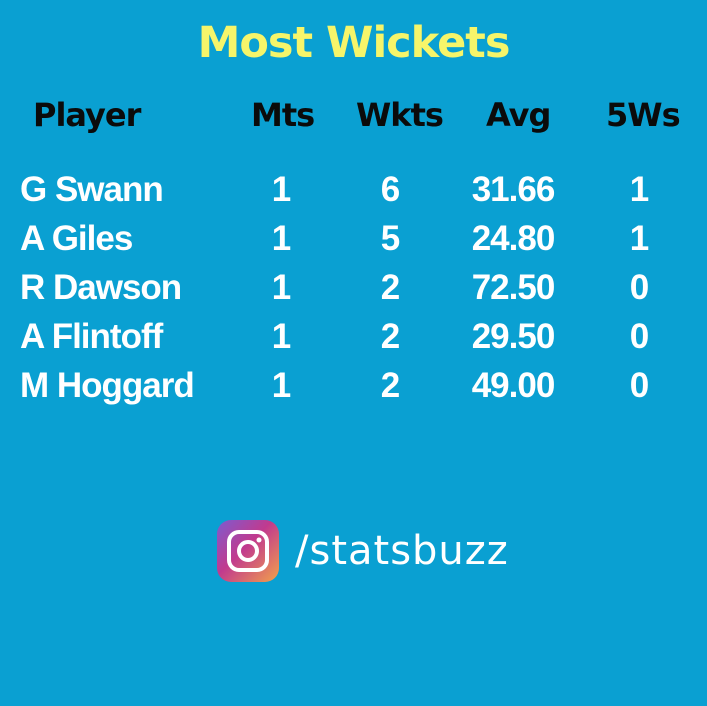  What do you see at coordinates (91, 336) in the screenshot?
I see `player-name: A Flintoff` at bounding box center [91, 336].